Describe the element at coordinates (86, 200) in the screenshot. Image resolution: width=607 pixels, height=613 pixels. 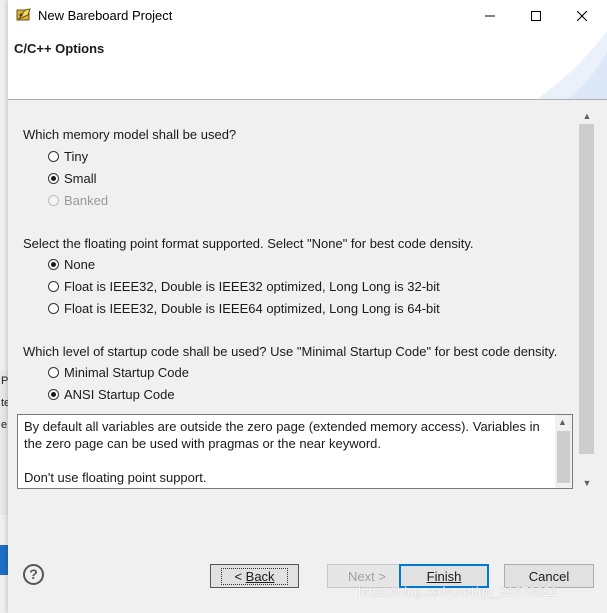
I see `radio-label: Banked` at that location.